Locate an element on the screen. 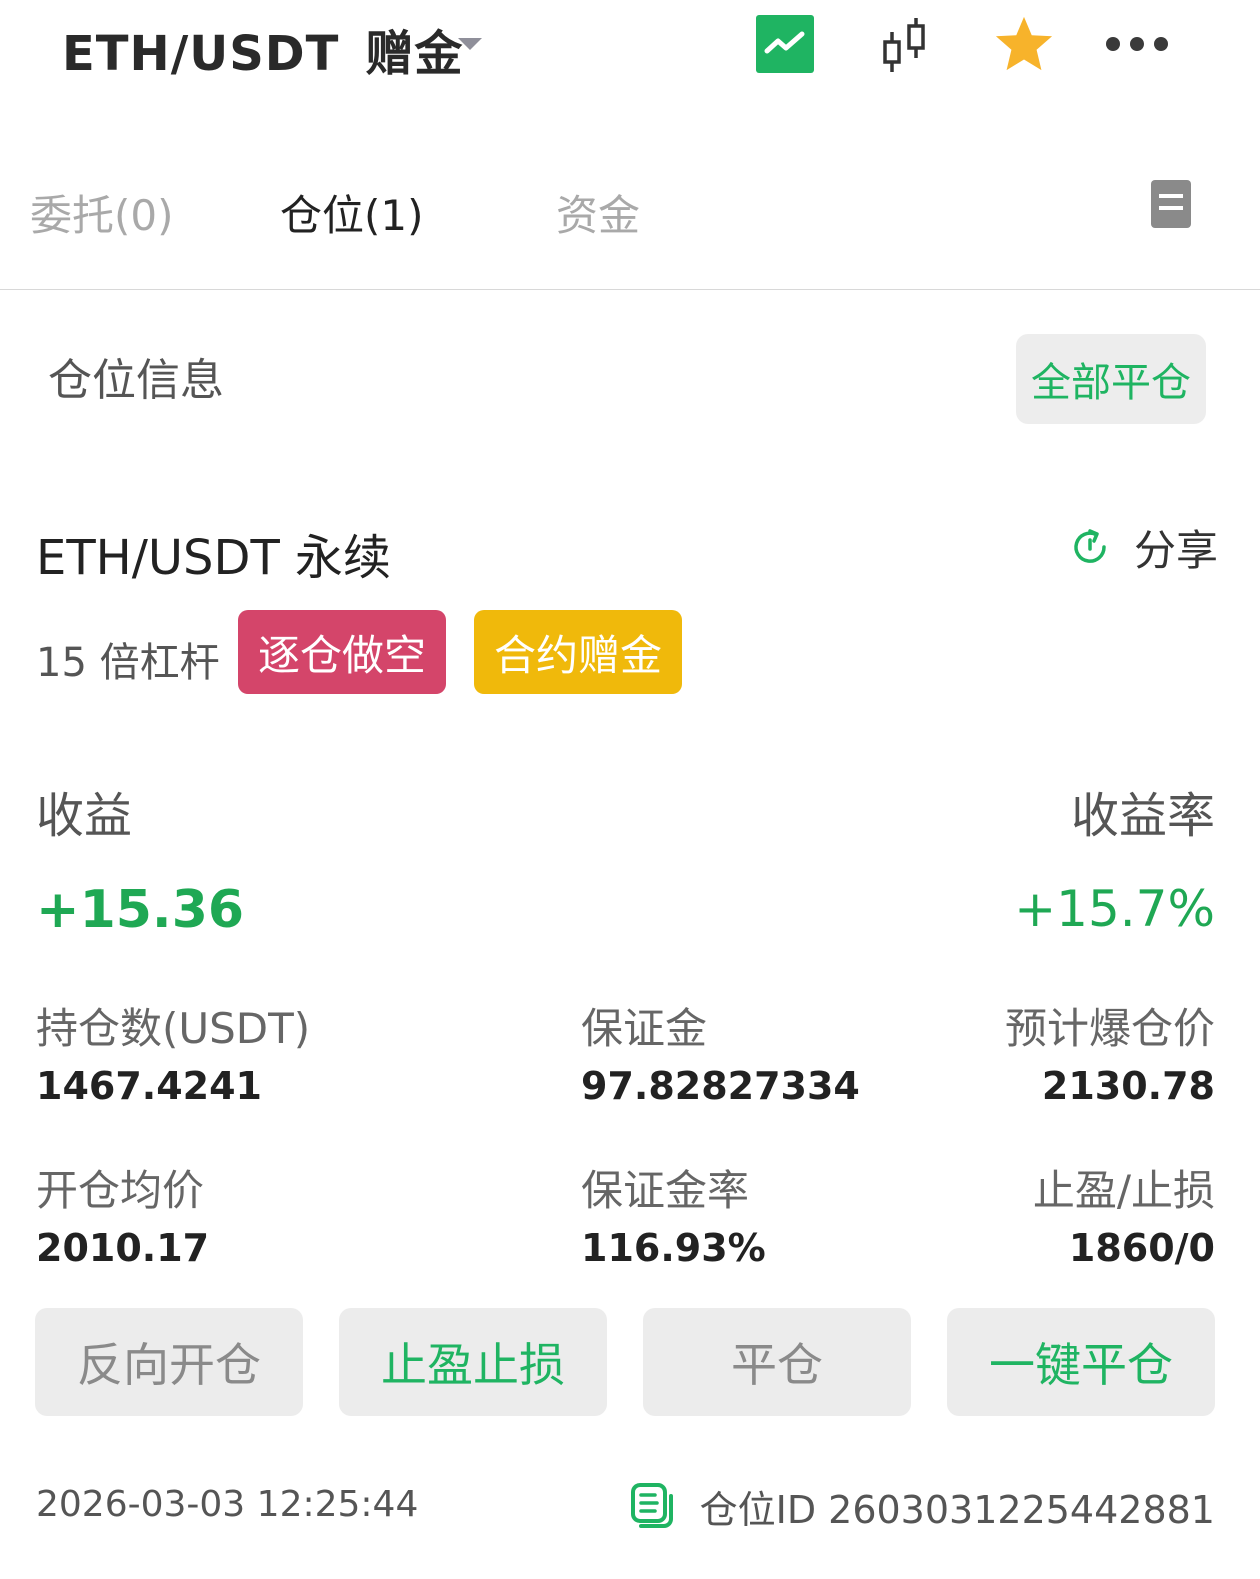 This screenshot has width=1260, height=1579. roe-label: 收益率 is located at coordinates (1142, 816).